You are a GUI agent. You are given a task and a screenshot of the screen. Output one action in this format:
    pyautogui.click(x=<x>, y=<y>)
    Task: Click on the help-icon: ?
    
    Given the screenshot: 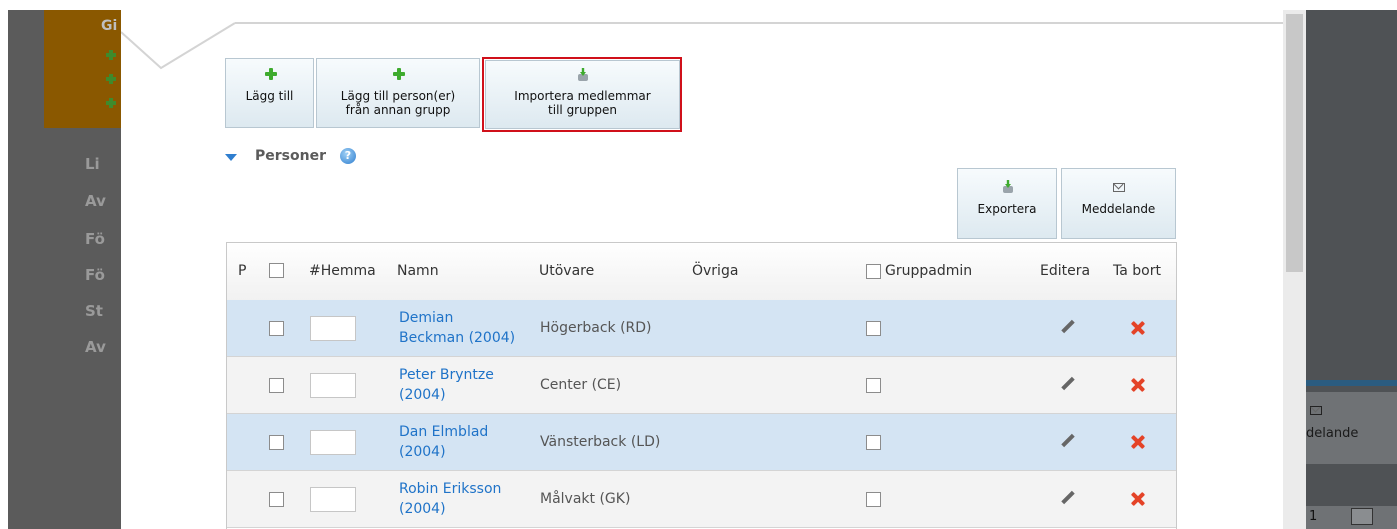 What is the action you would take?
    pyautogui.click(x=348, y=156)
    